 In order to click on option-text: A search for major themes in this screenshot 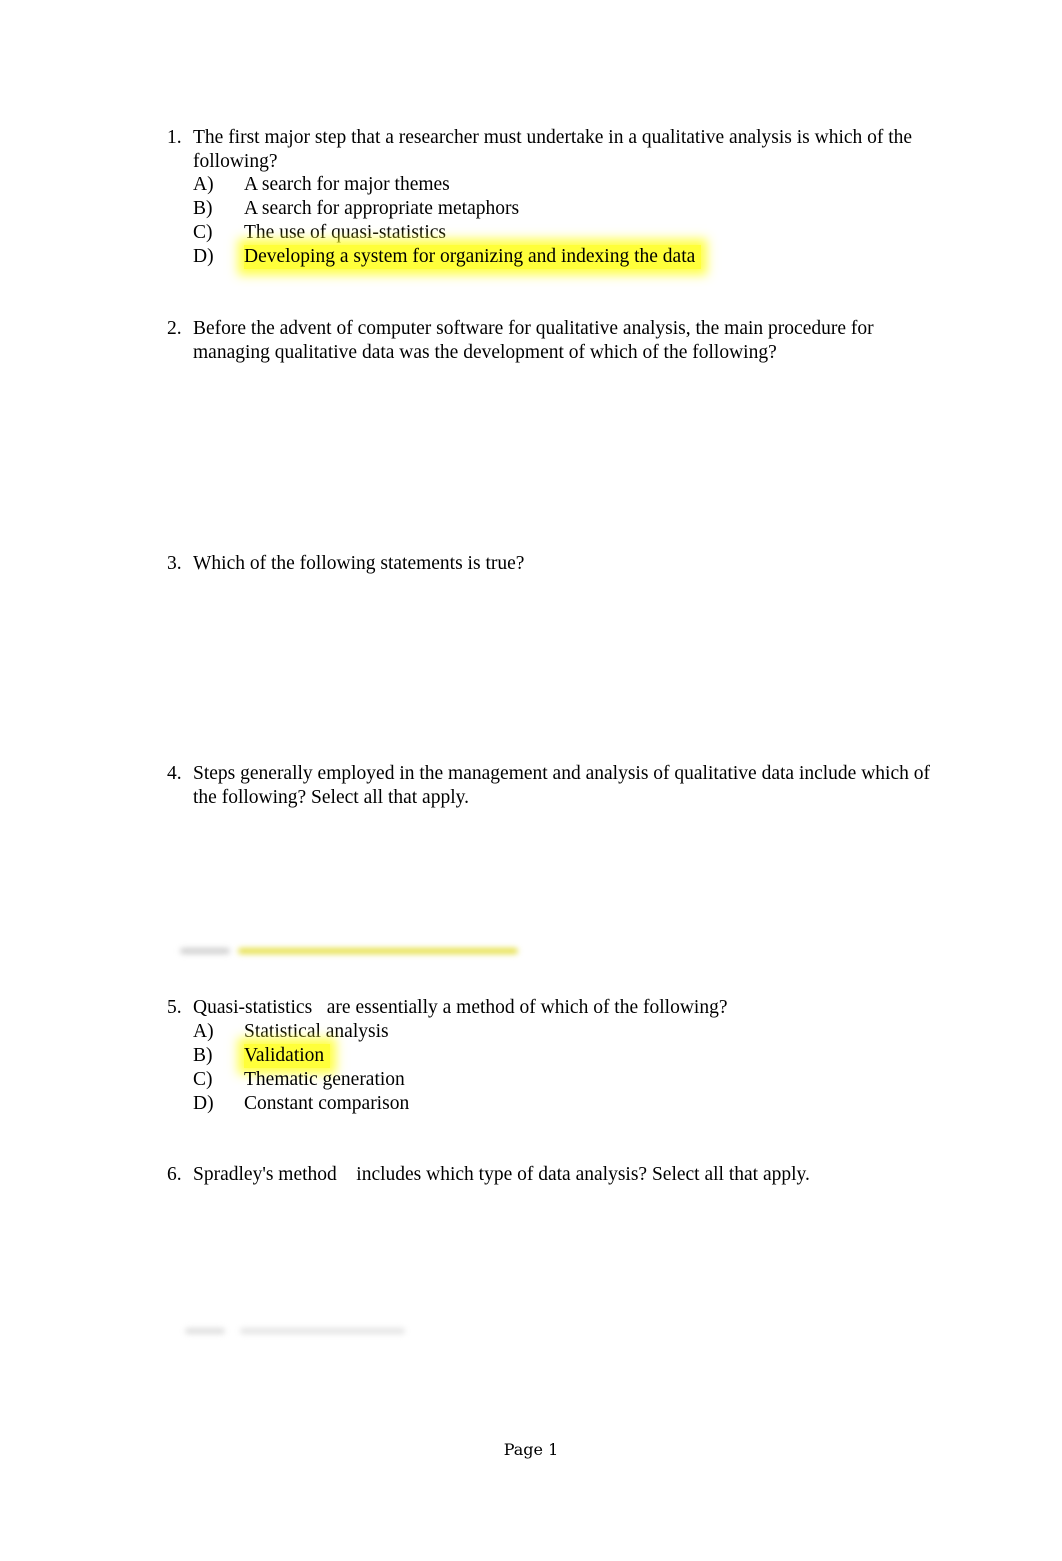, I will do `click(347, 184)`.